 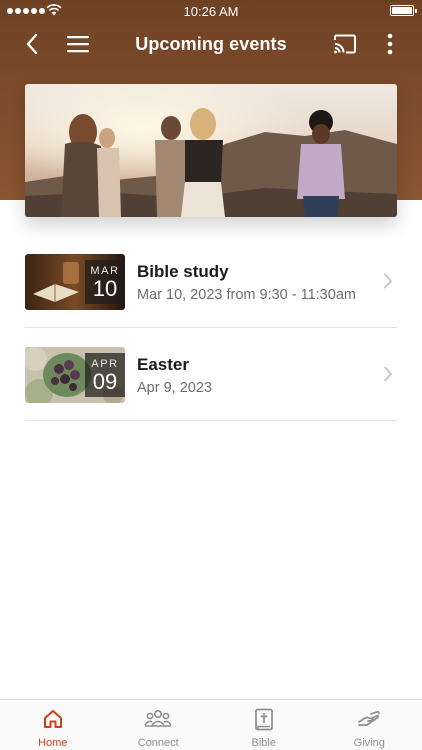 What do you see at coordinates (263, 743) in the screenshot?
I see `tab-label: Bible` at bounding box center [263, 743].